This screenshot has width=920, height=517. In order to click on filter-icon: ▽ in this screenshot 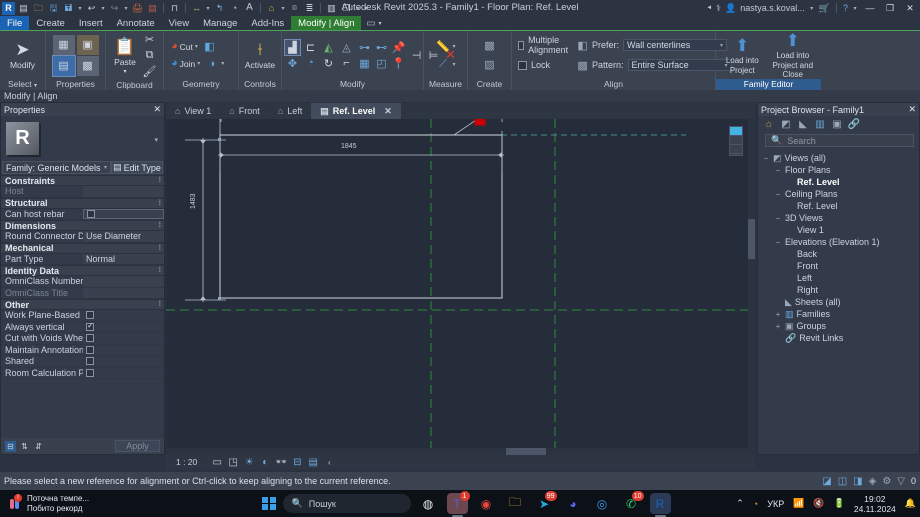, I will do `click(901, 481)`.